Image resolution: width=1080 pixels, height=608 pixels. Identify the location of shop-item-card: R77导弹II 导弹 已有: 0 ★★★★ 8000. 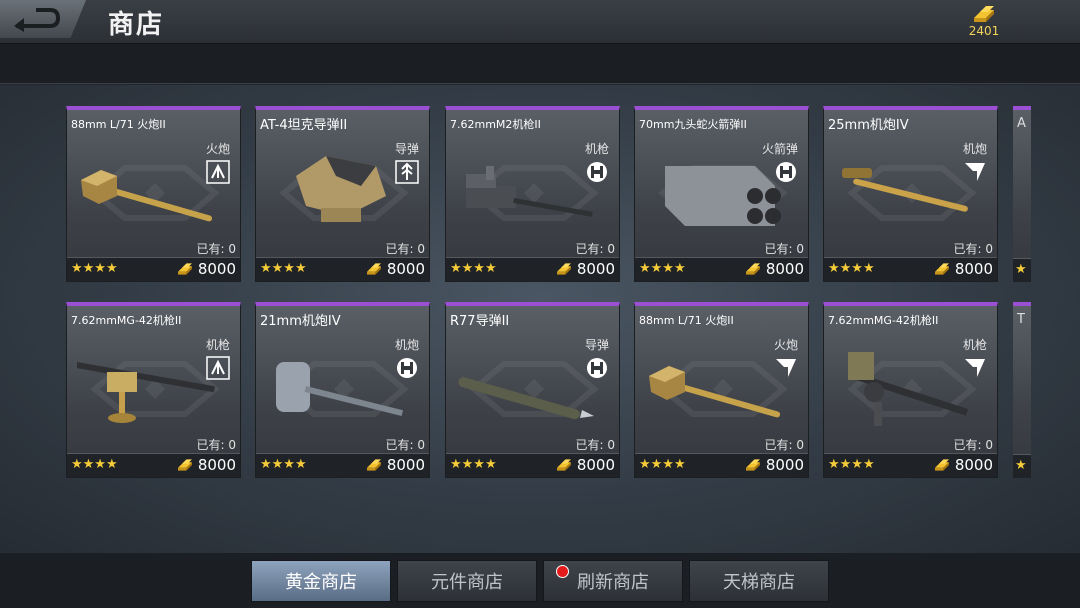
(532, 390).